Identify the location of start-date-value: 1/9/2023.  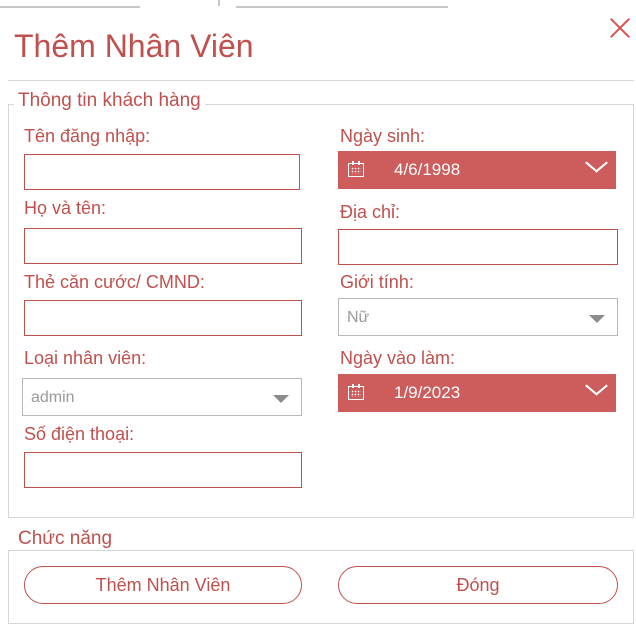
(427, 392).